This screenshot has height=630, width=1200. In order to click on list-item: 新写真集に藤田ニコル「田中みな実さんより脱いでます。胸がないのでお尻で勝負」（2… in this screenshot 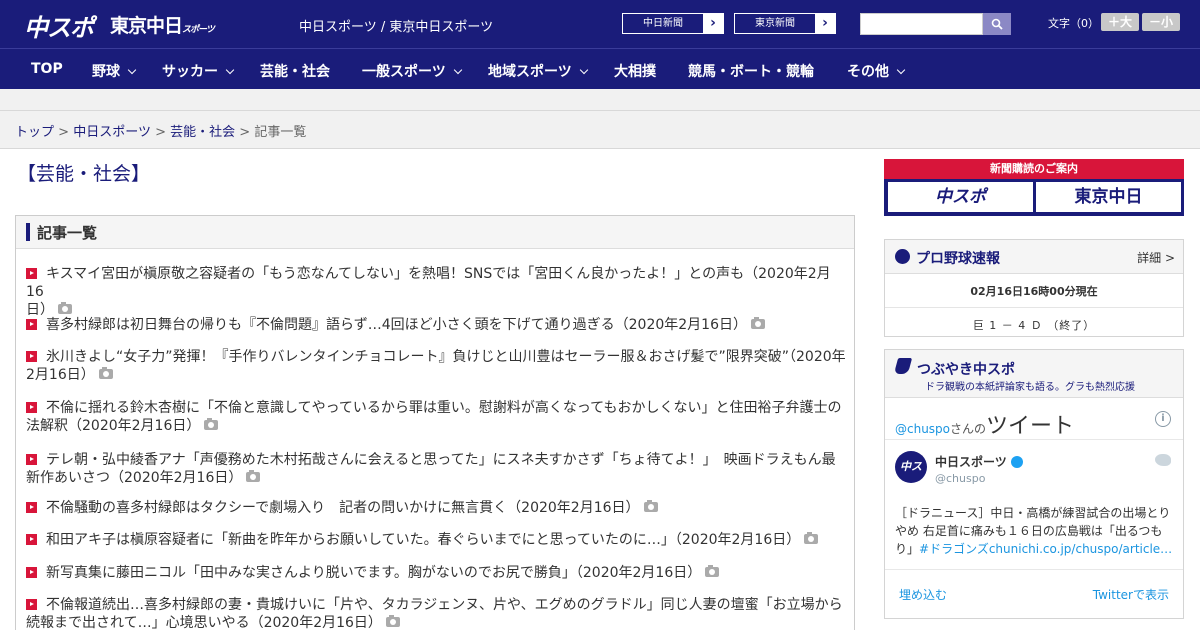, I will do `click(437, 573)`.